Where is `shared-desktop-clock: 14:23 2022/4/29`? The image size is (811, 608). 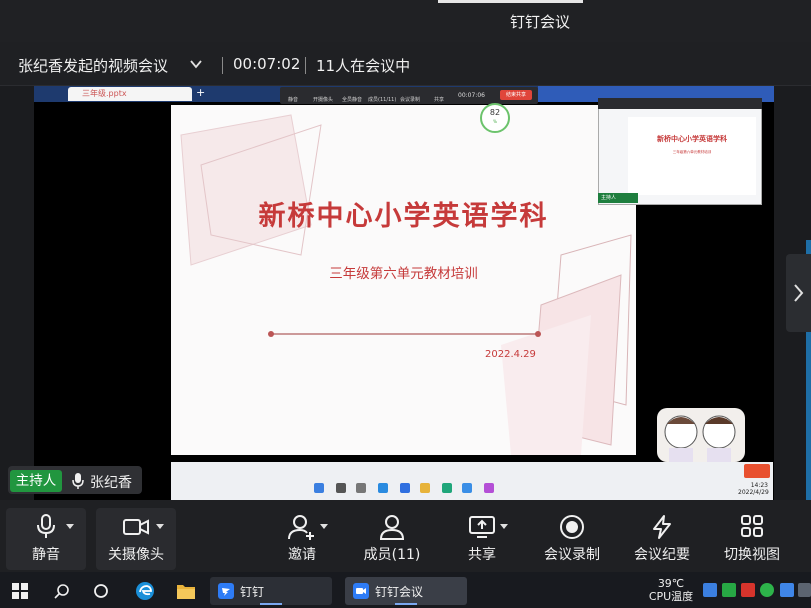
shared-desktop-clock: 14:23 2022/4/29 is located at coordinates (753, 489).